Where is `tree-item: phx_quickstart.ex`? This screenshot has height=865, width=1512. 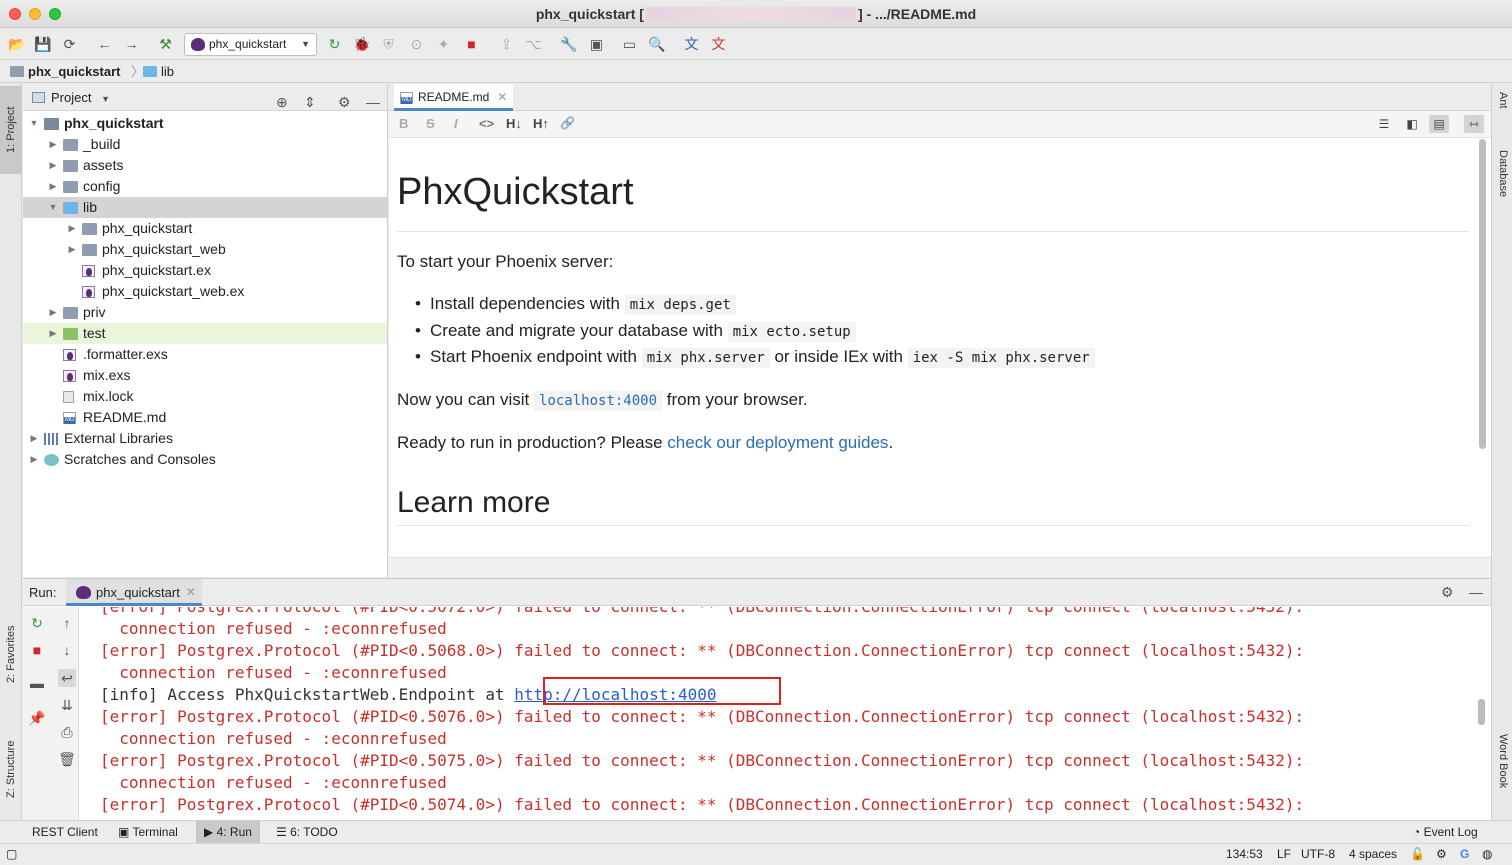 tree-item: phx_quickstart.ex is located at coordinates (205, 270).